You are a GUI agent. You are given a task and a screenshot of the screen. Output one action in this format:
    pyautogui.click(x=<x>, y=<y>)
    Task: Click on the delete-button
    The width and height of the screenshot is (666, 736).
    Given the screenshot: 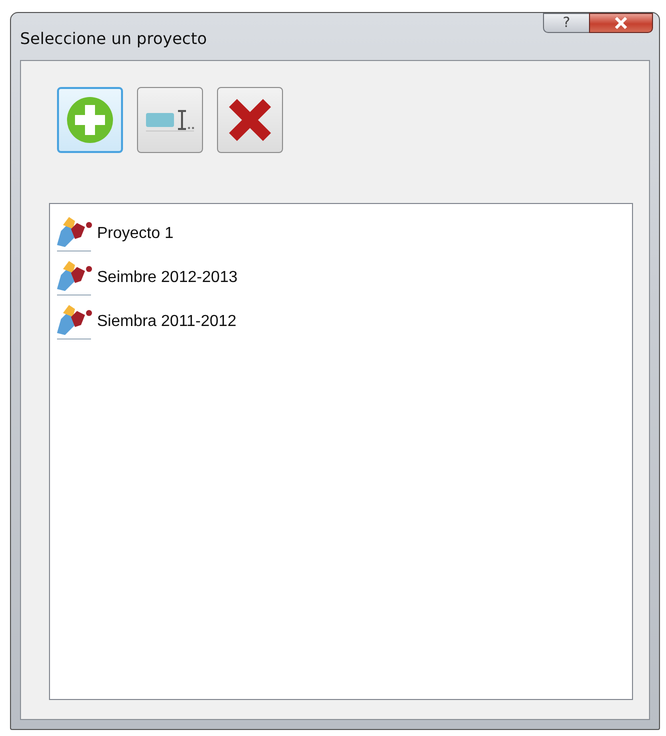 What is the action you would take?
    pyautogui.click(x=250, y=120)
    